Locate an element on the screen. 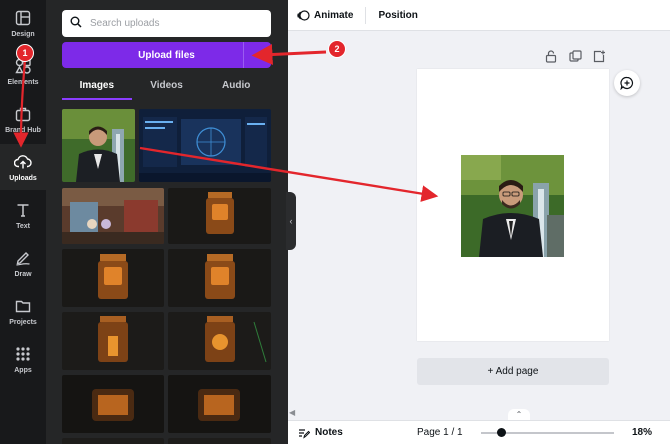 The image size is (670, 444). notes-icon is located at coordinates (304, 433).